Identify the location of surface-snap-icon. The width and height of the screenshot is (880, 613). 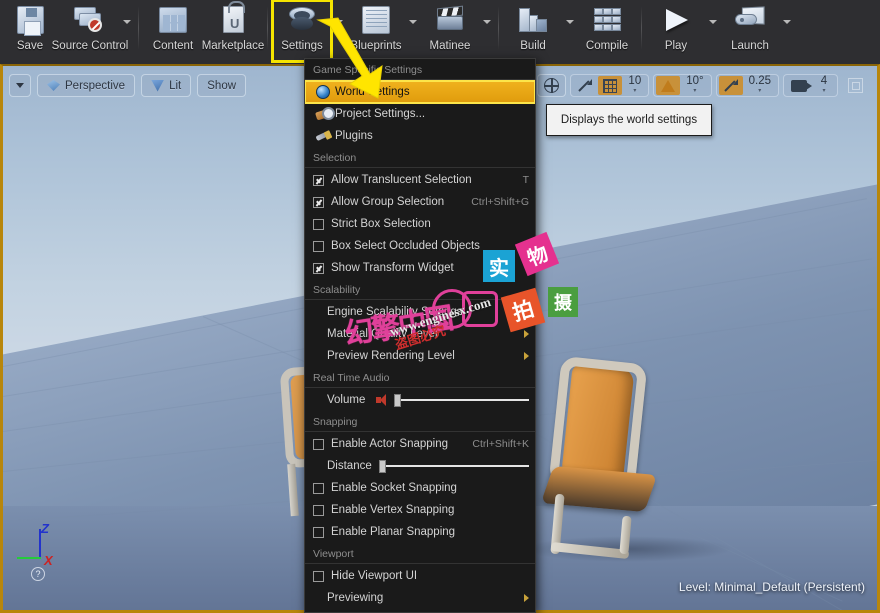
(585, 85).